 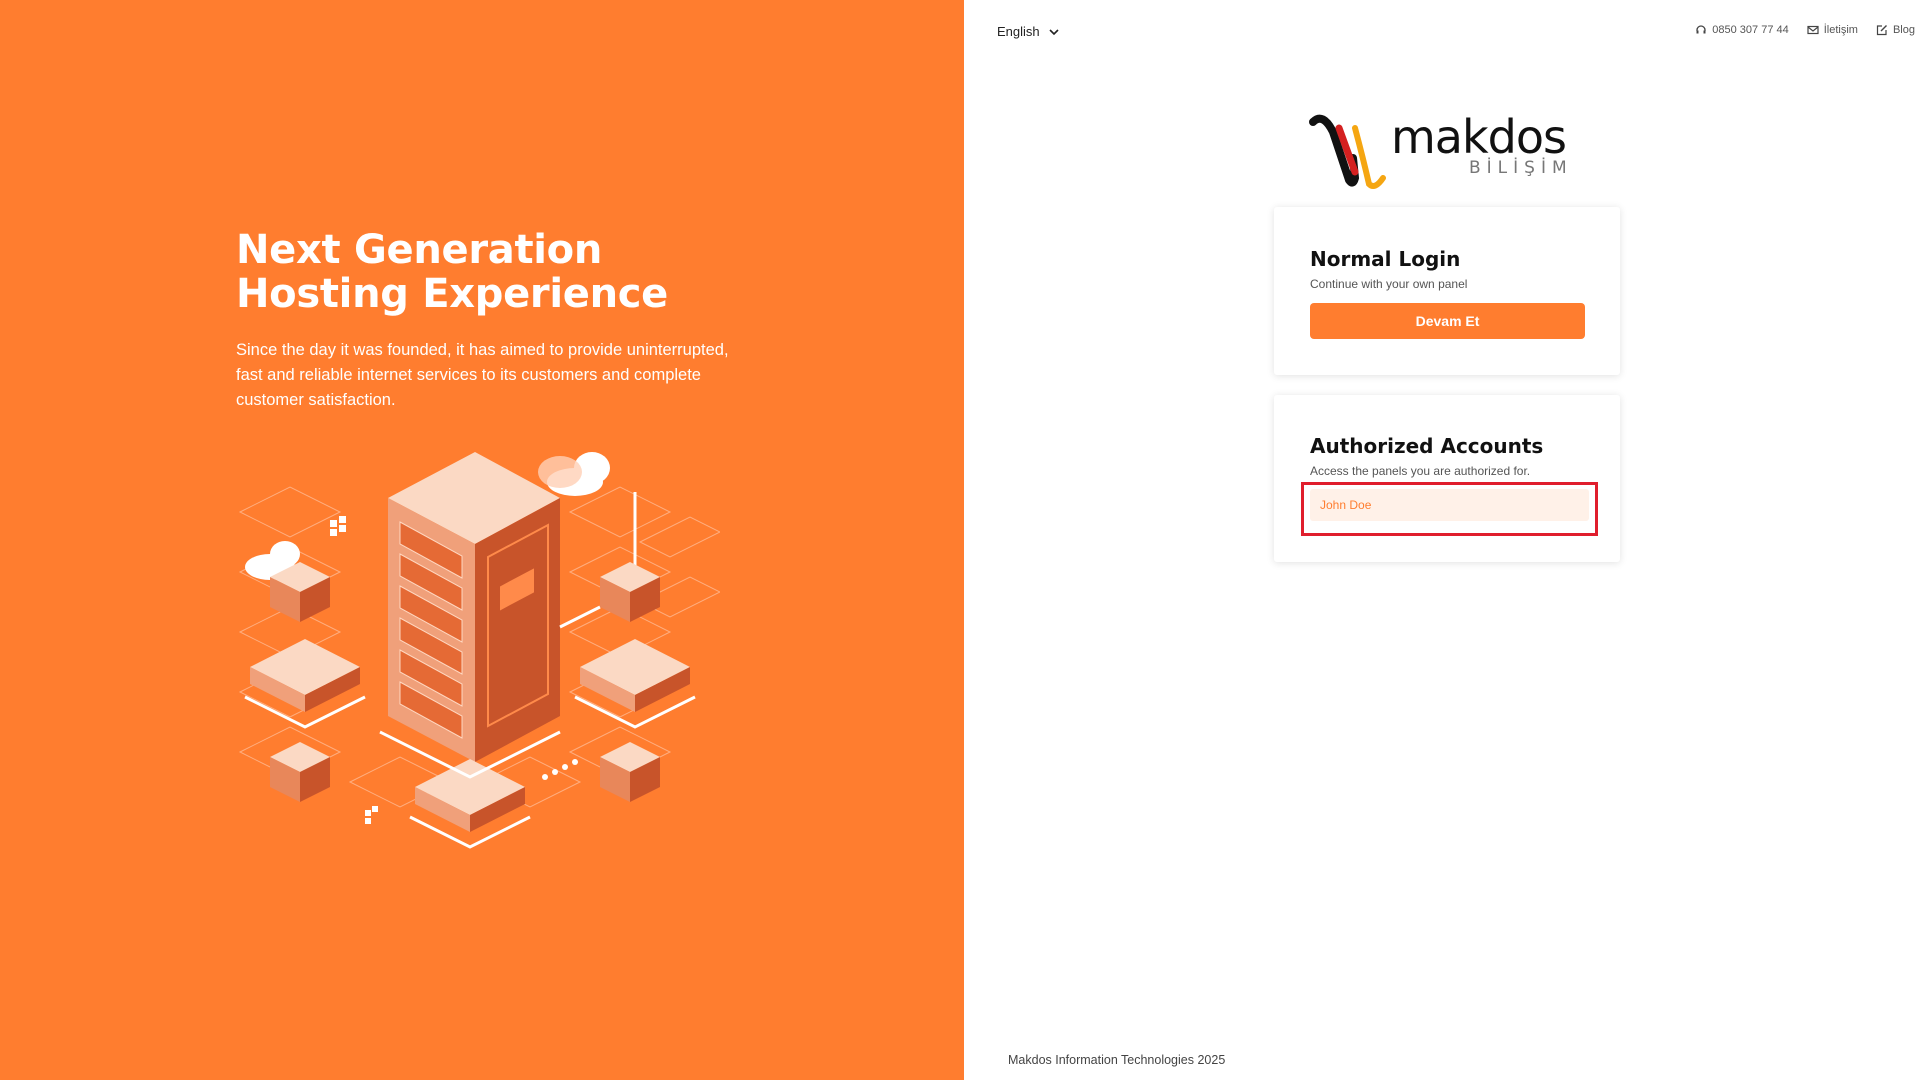 What do you see at coordinates (1018, 31) in the screenshot?
I see `language-label: English` at bounding box center [1018, 31].